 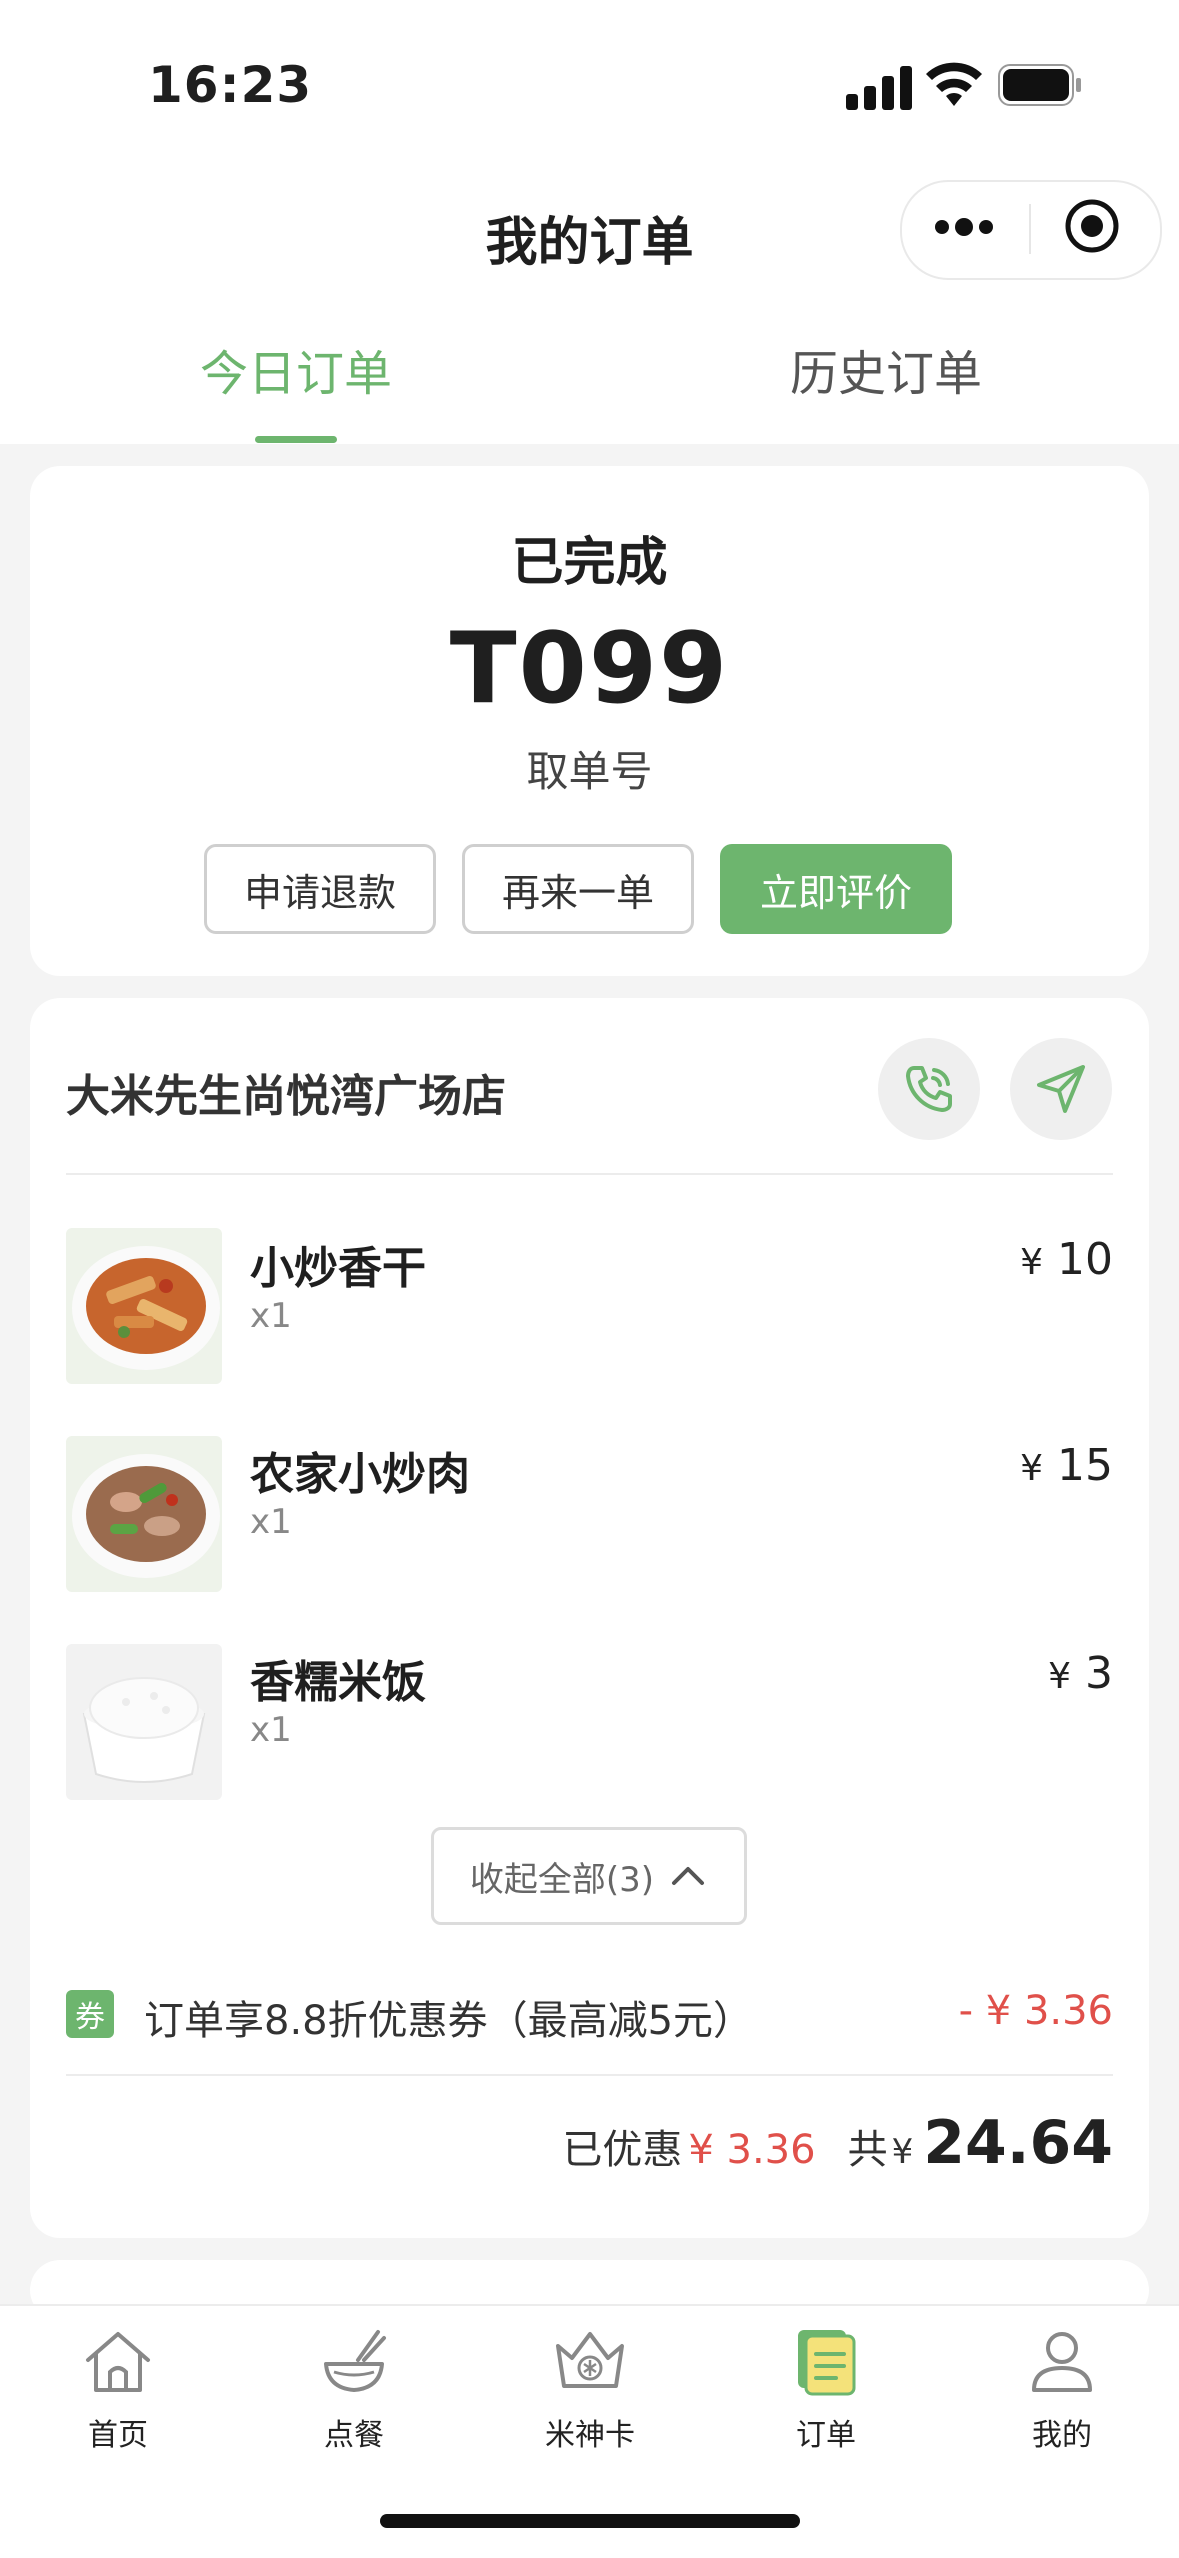 What do you see at coordinates (590, 2360) in the screenshot?
I see `crown-card-icon` at bounding box center [590, 2360].